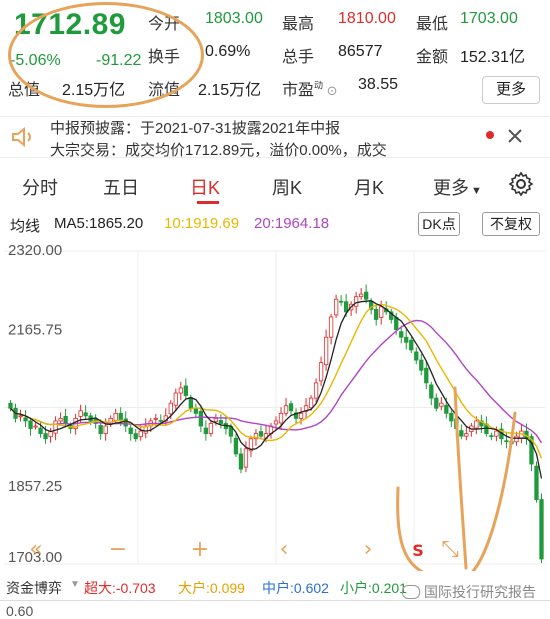 This screenshot has height=619, width=550. I want to click on close-icon, so click(515, 136).